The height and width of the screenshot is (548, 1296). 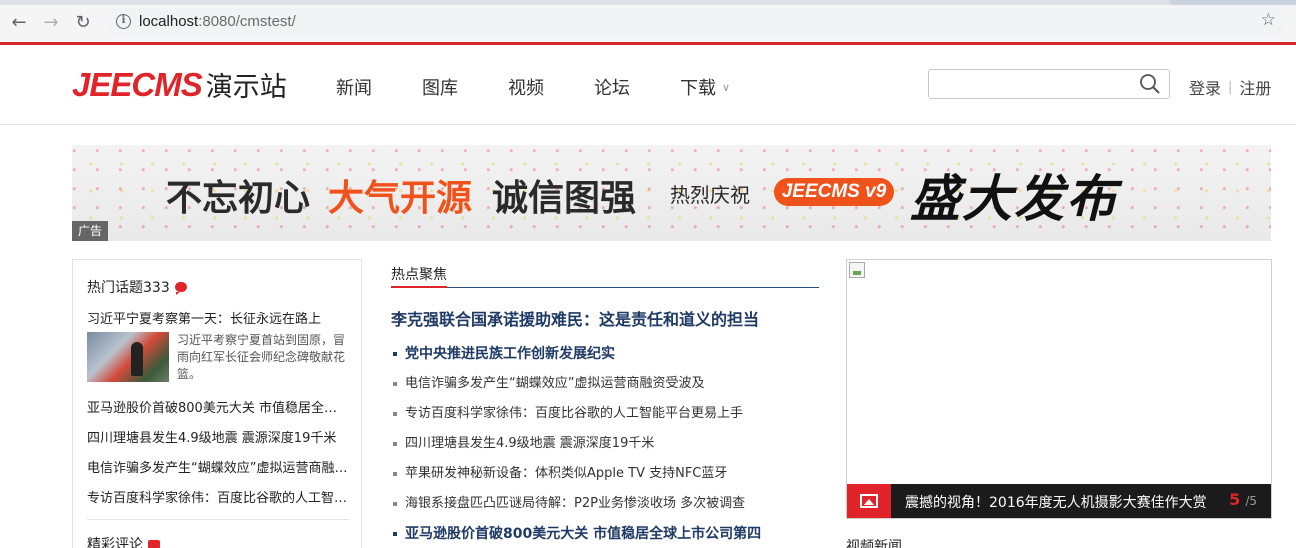 I want to click on headline-link: 李克强联合国承诺援助难民：这是责任和道义的担当, so click(x=575, y=318).